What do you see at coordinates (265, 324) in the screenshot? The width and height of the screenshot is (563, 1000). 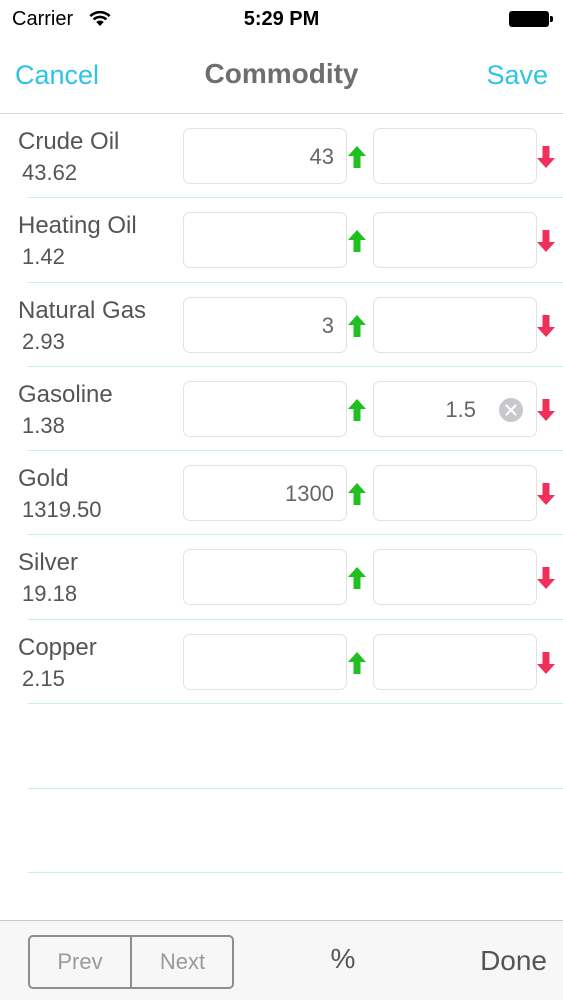 I see `high-alert-input: 3` at bounding box center [265, 324].